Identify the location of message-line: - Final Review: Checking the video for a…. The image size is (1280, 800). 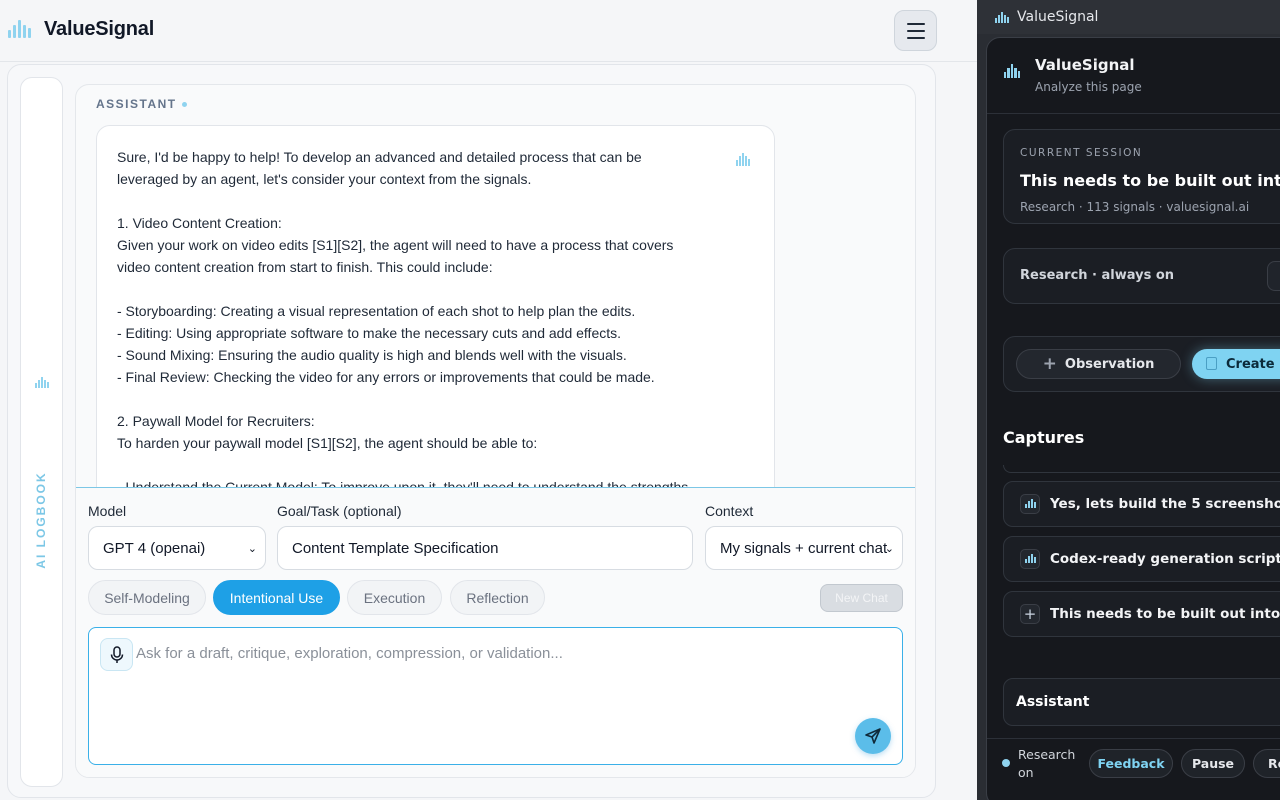
(386, 377).